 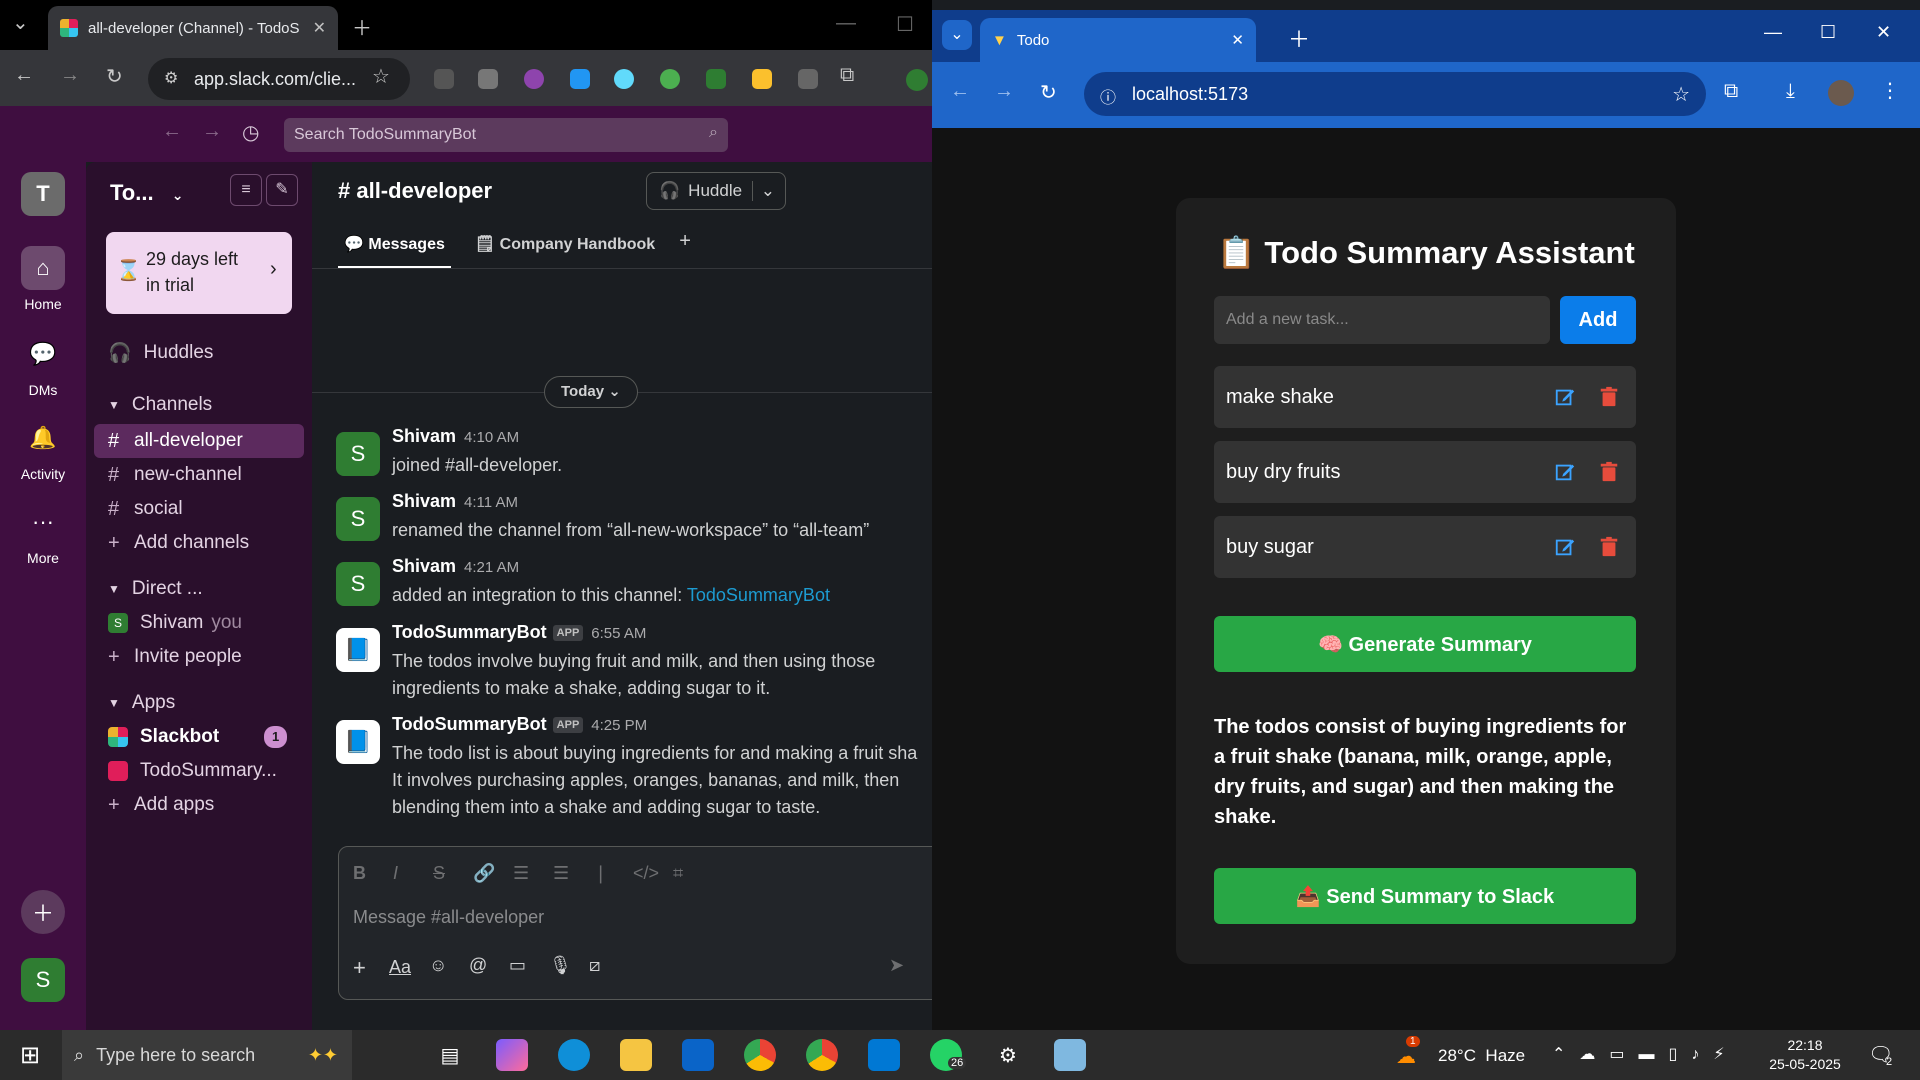 What do you see at coordinates (381, 76) in the screenshot?
I see `bookmark-star-icon: ☆` at bounding box center [381, 76].